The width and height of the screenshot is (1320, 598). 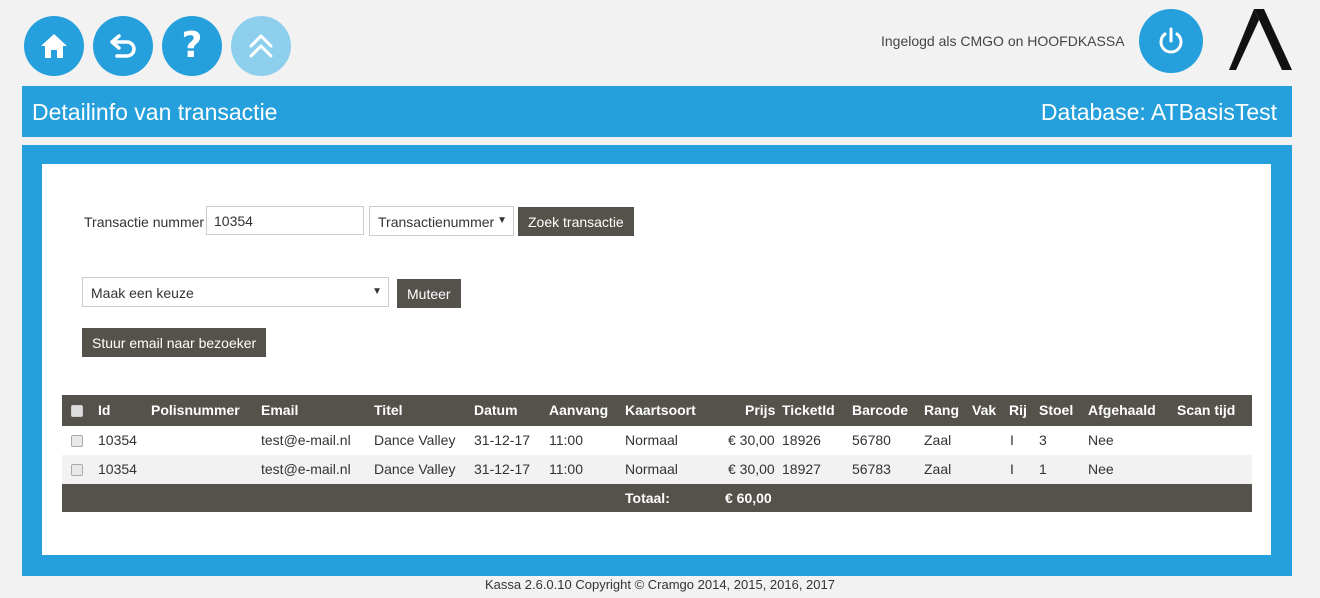 I want to click on home-button, so click(x=54, y=46).